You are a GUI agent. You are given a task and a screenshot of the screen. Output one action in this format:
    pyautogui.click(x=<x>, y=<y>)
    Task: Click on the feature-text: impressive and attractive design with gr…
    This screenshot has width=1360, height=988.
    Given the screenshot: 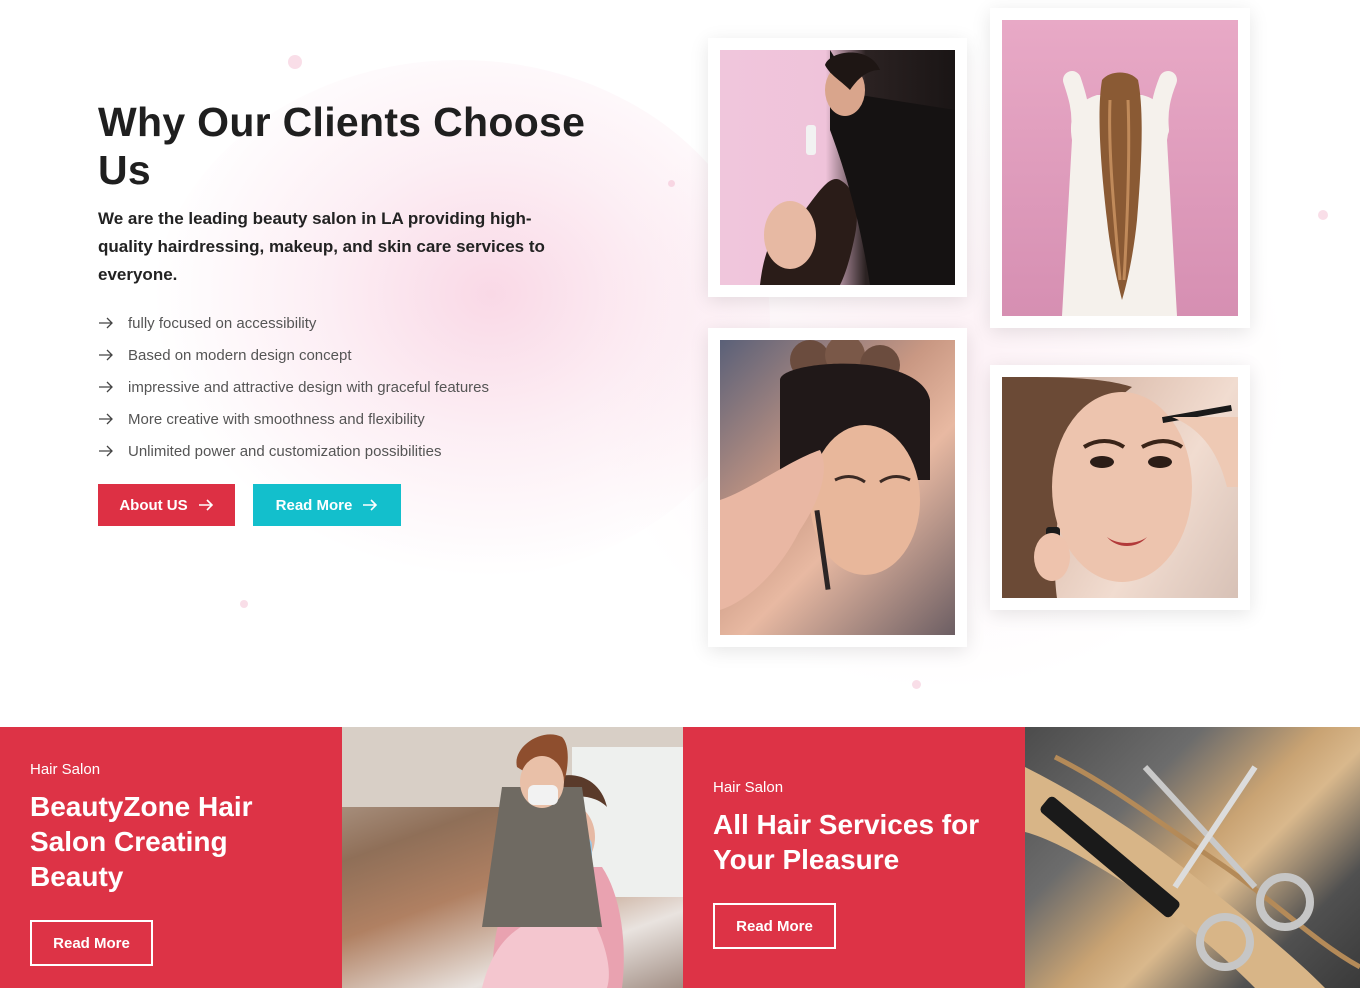 What is the action you would take?
    pyautogui.click(x=309, y=387)
    